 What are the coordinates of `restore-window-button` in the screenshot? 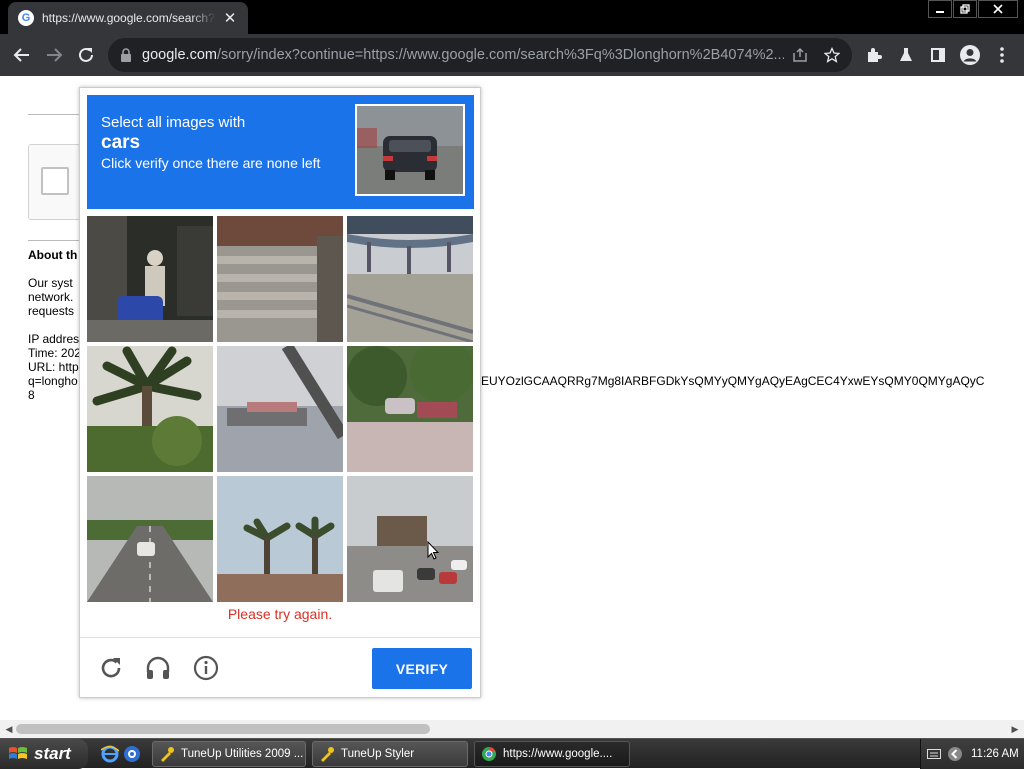 It's located at (965, 9).